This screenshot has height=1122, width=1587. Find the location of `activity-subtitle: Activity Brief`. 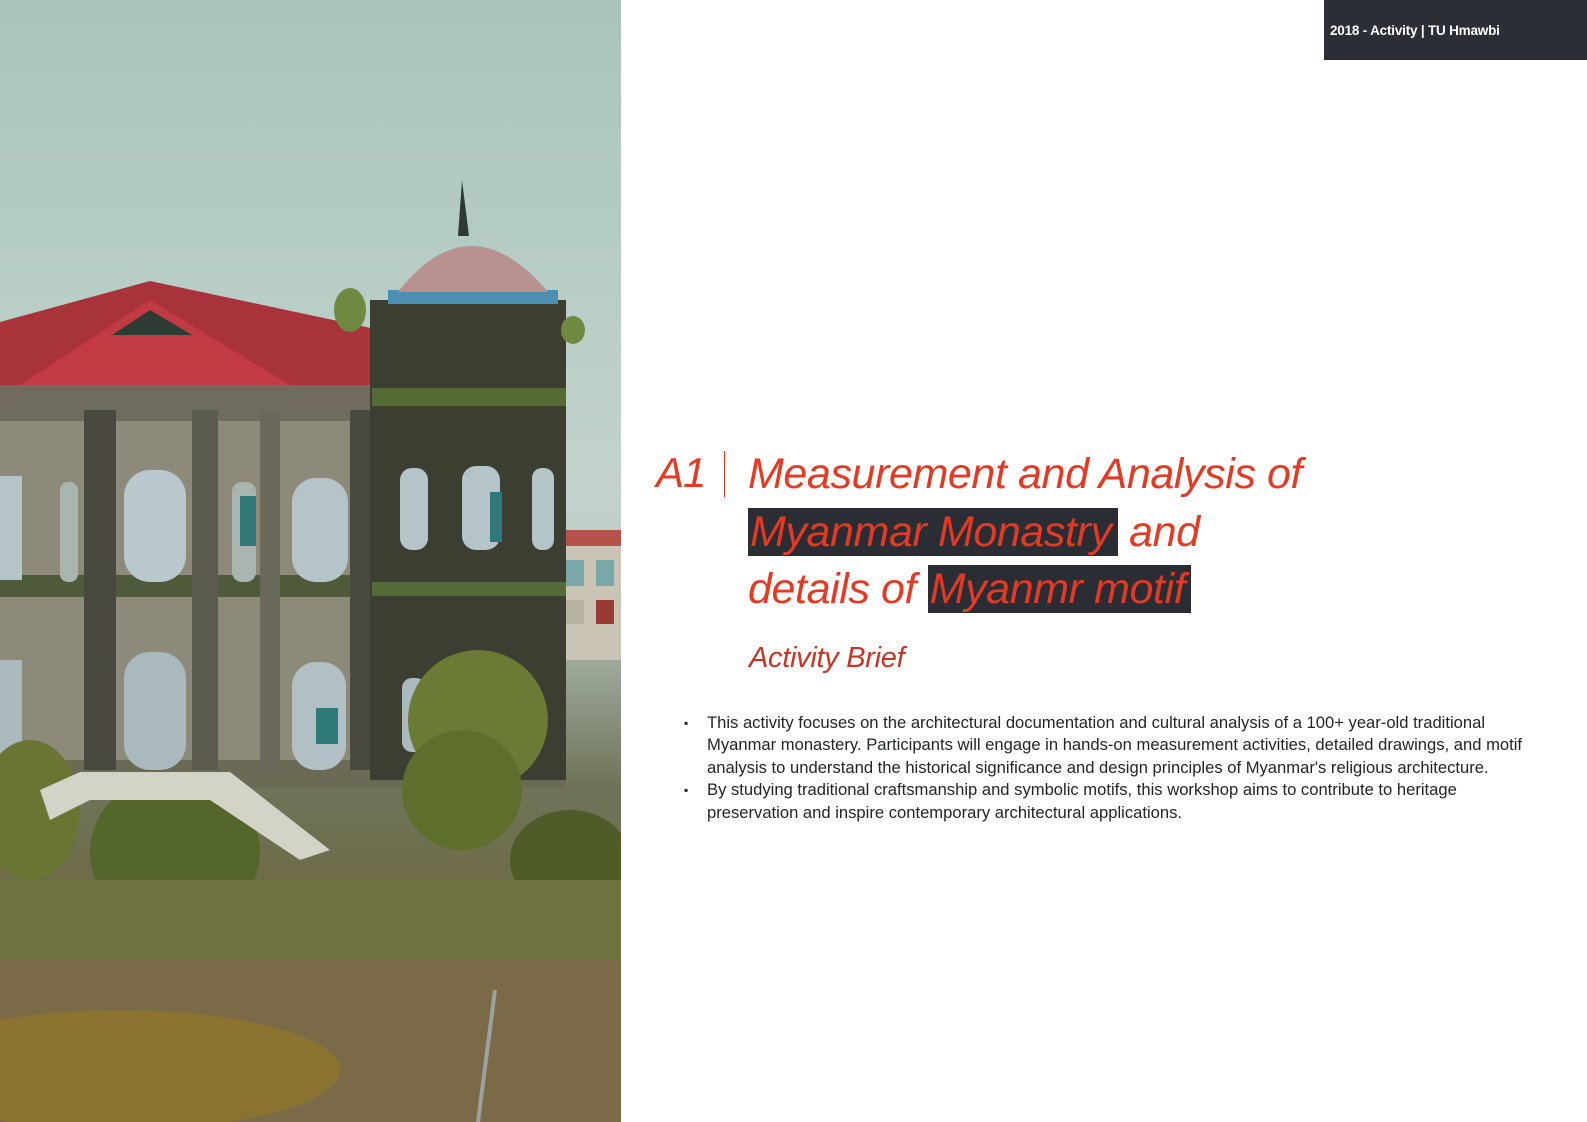

activity-subtitle: Activity Brief is located at coordinates (827, 658).